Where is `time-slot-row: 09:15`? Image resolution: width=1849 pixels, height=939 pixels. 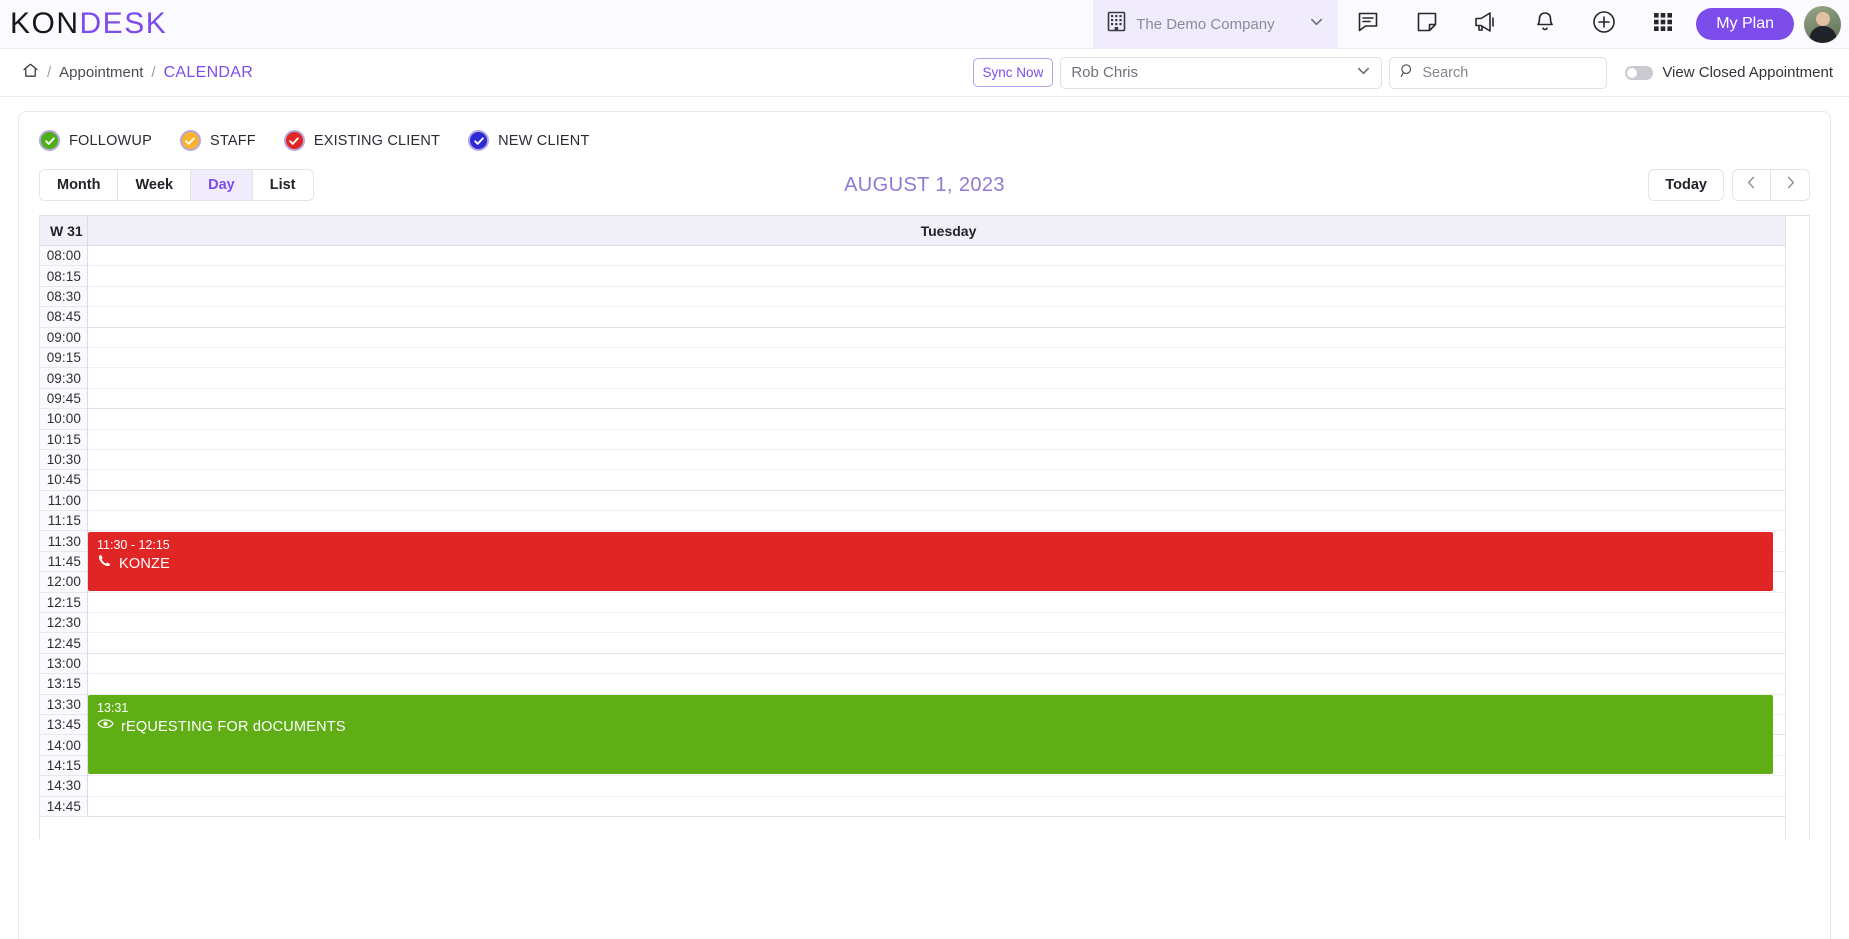 time-slot-row: 09:15 is located at coordinates (924, 358).